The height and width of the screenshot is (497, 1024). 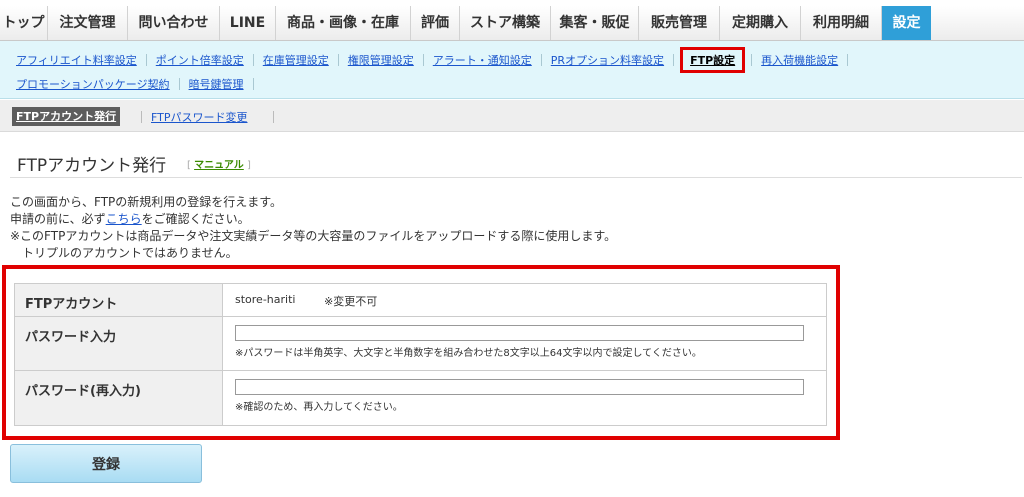 What do you see at coordinates (76, 60) in the screenshot?
I see `sub-link-affiliate-rate: アフィリエイト料率設定` at bounding box center [76, 60].